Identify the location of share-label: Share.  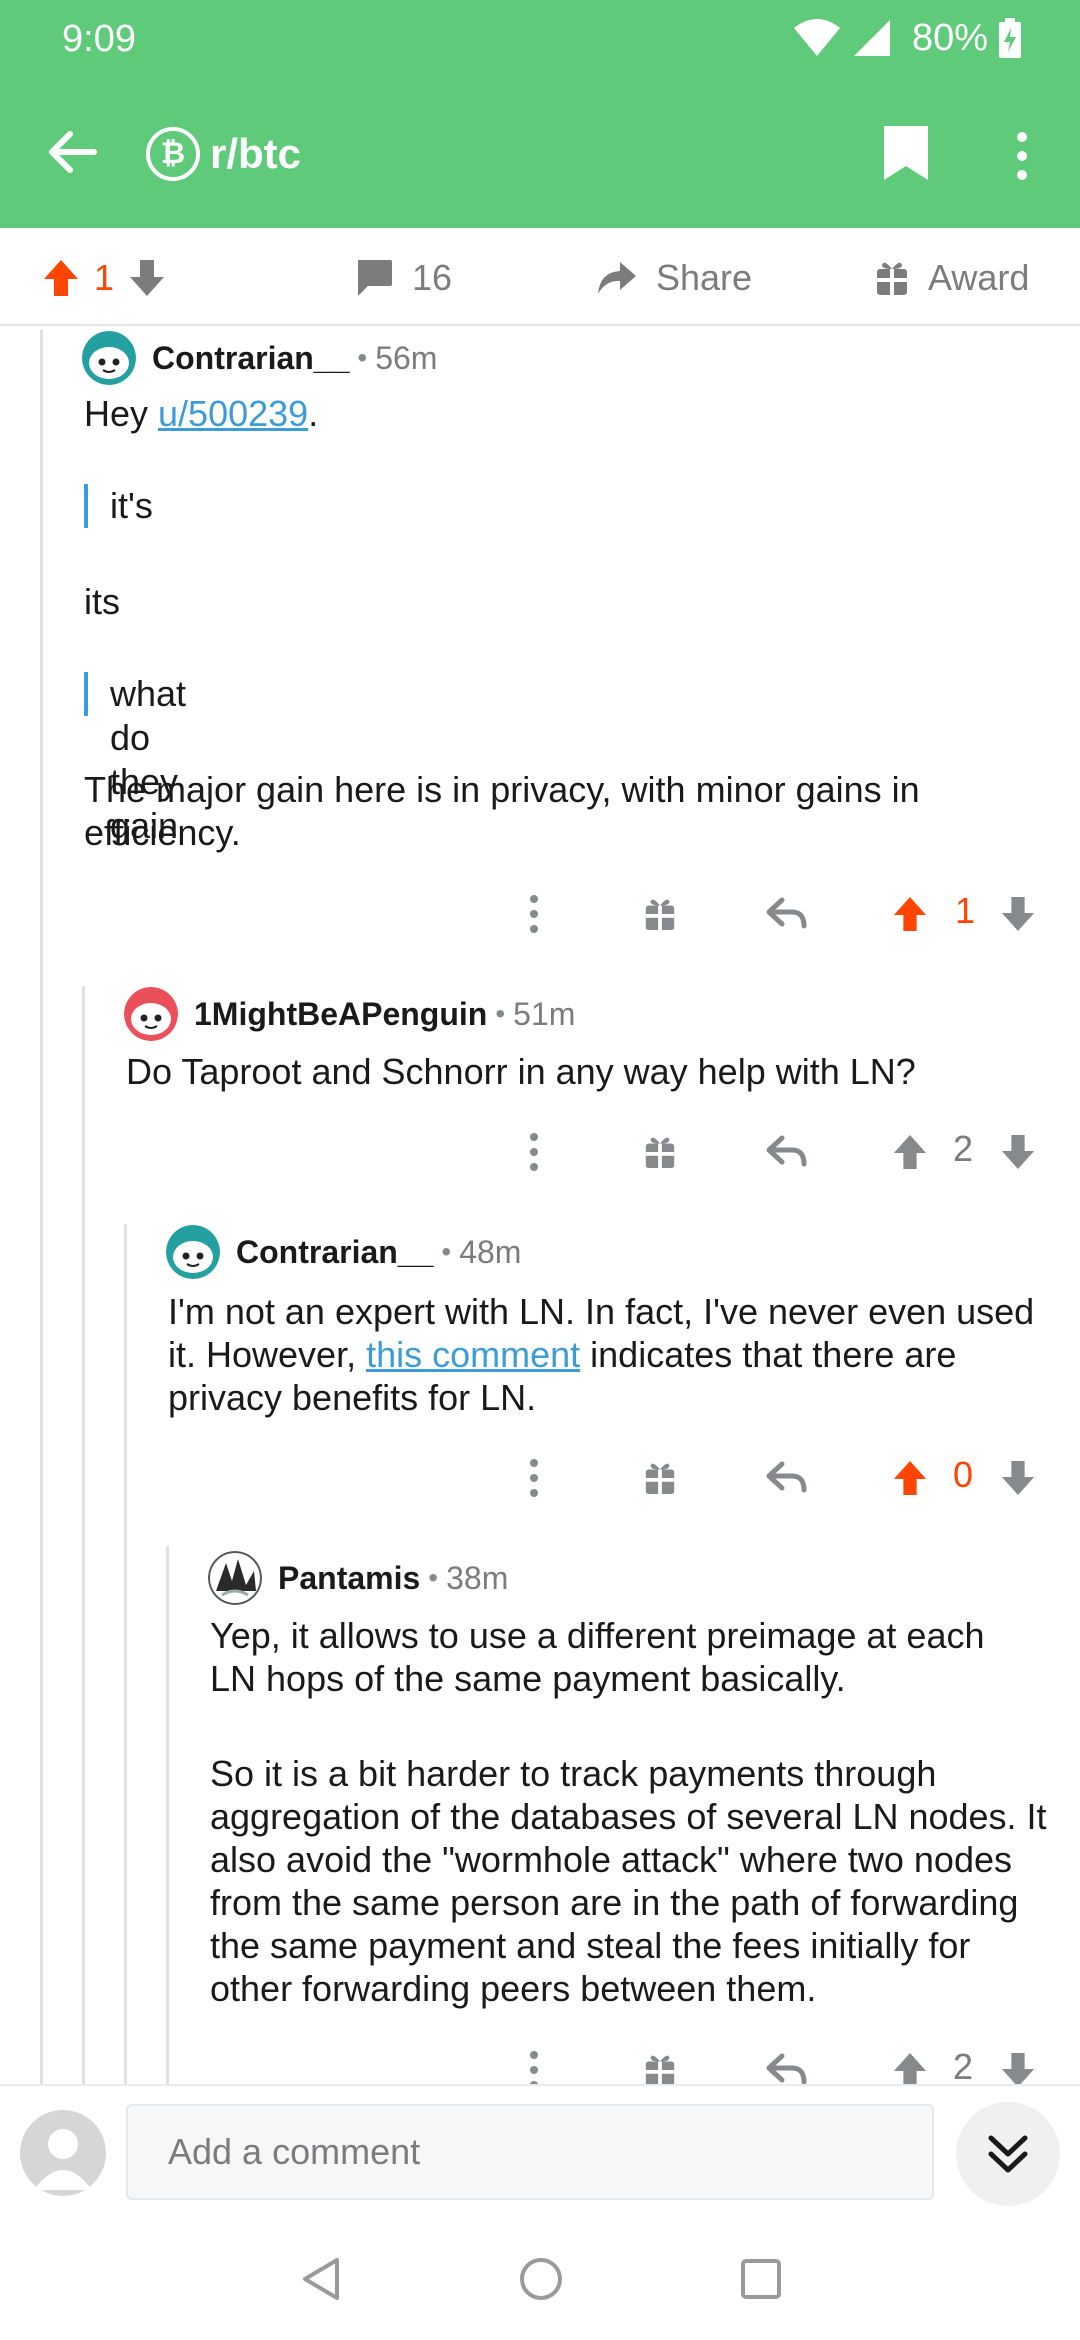
(704, 277).